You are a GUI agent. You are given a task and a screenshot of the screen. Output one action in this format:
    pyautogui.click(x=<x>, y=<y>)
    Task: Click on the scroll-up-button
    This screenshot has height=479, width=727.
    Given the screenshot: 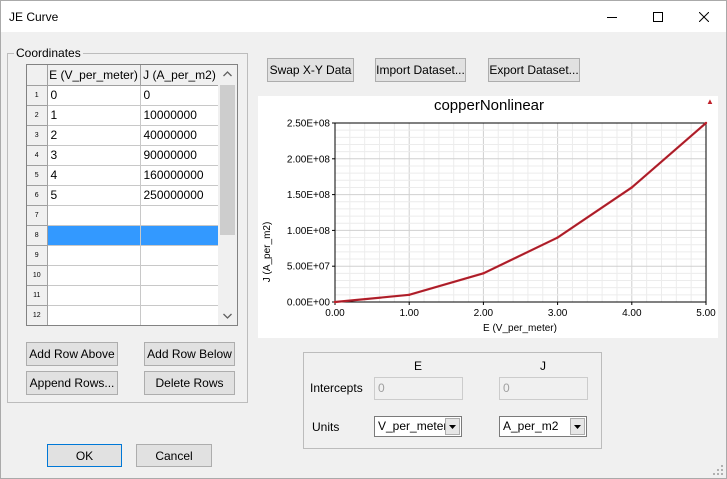 What is the action you would take?
    pyautogui.click(x=227, y=74)
    